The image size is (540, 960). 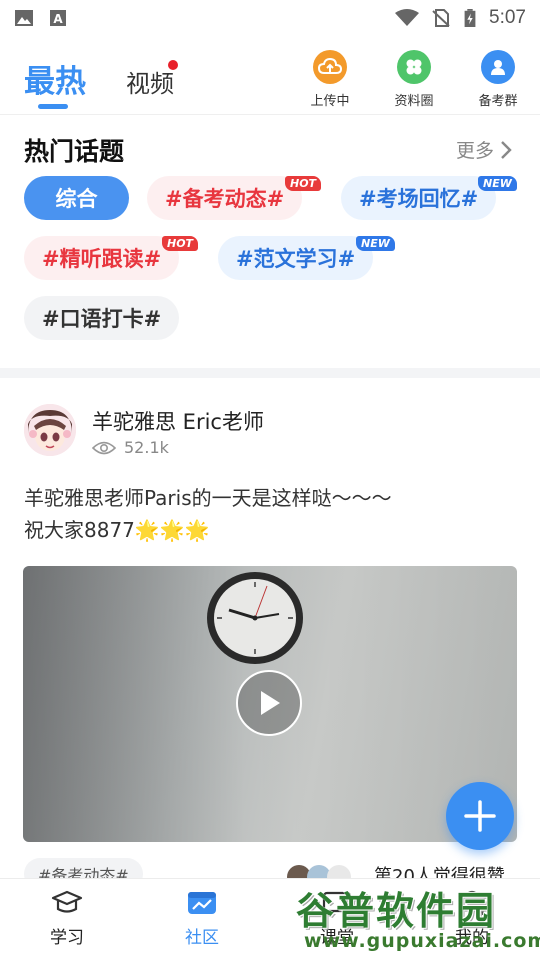 What do you see at coordinates (146, 447) in the screenshot?
I see `view-count-value: 52.1k` at bounding box center [146, 447].